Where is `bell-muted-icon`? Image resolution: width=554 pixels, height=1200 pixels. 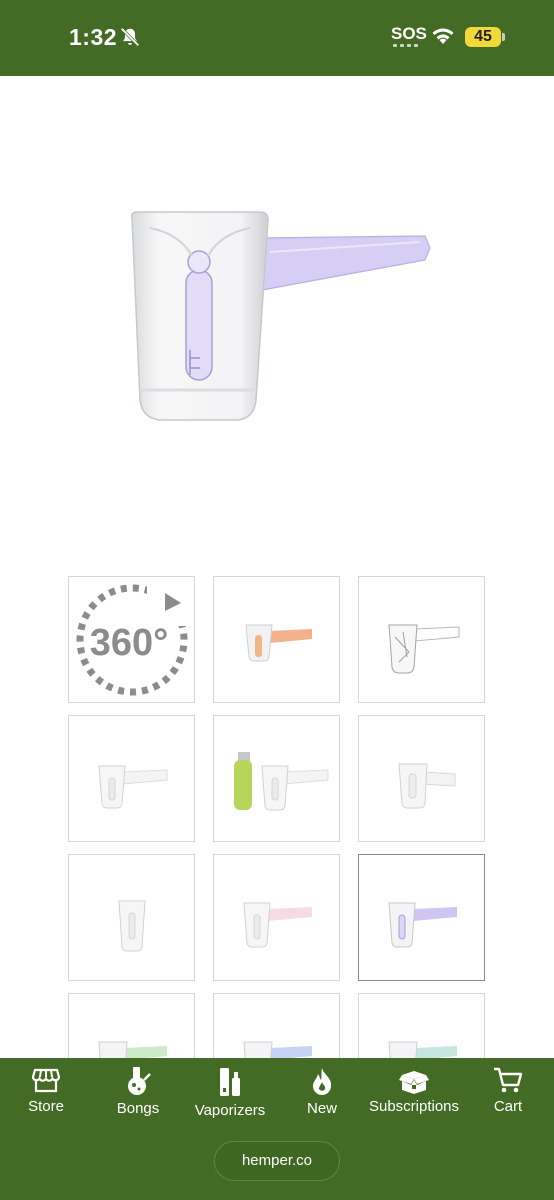 bell-muted-icon is located at coordinates (130, 37).